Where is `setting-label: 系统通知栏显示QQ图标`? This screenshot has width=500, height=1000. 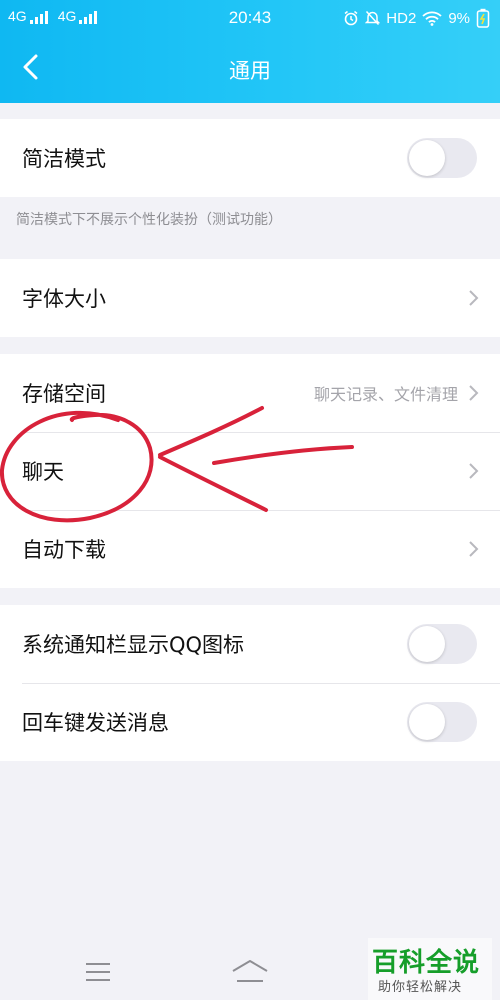 setting-label: 系统通知栏显示QQ图标 is located at coordinates (133, 645).